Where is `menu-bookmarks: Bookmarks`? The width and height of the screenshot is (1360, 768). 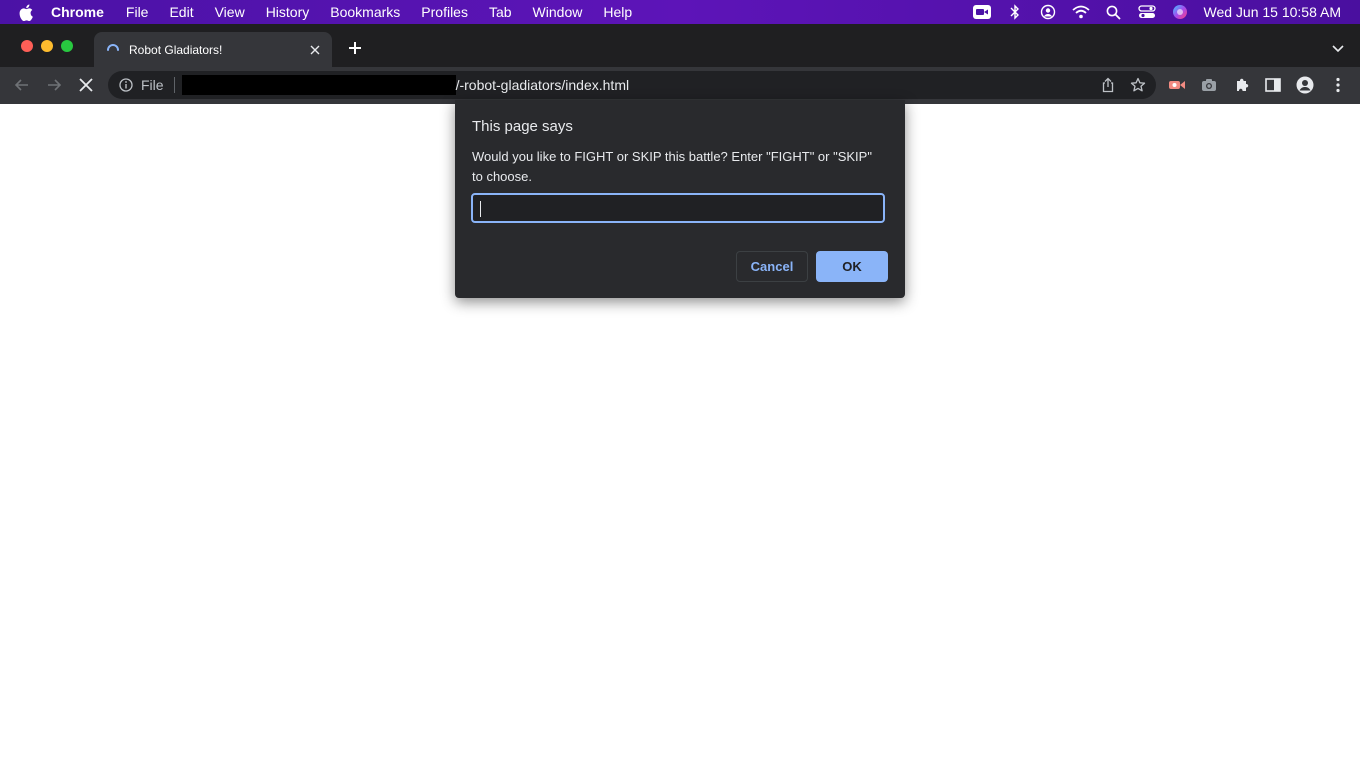
menu-bookmarks: Bookmarks is located at coordinates (365, 12).